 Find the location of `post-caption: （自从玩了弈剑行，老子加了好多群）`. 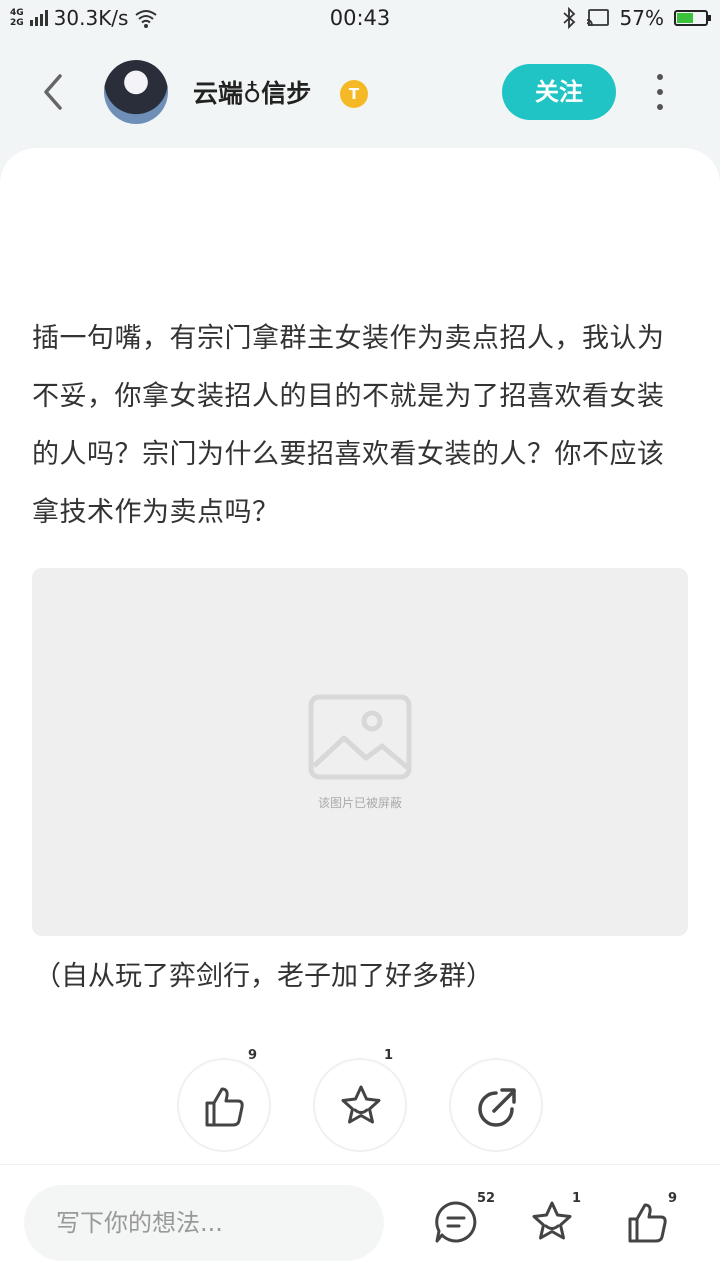

post-caption: （自从玩了弈剑行，老子加了好多群） is located at coordinates (263, 976).